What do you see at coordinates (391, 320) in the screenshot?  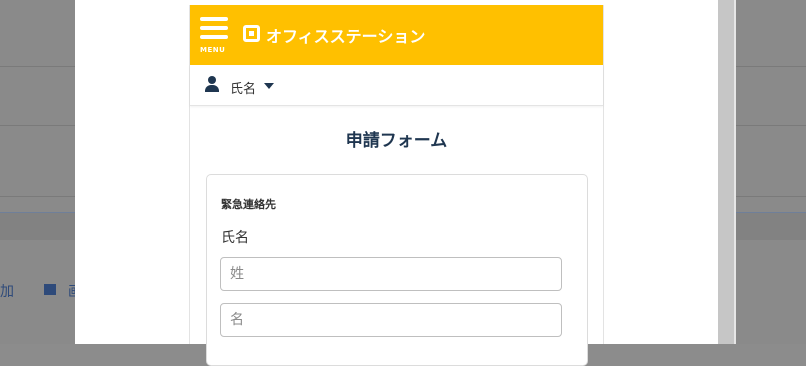 I see `first-name-field` at bounding box center [391, 320].